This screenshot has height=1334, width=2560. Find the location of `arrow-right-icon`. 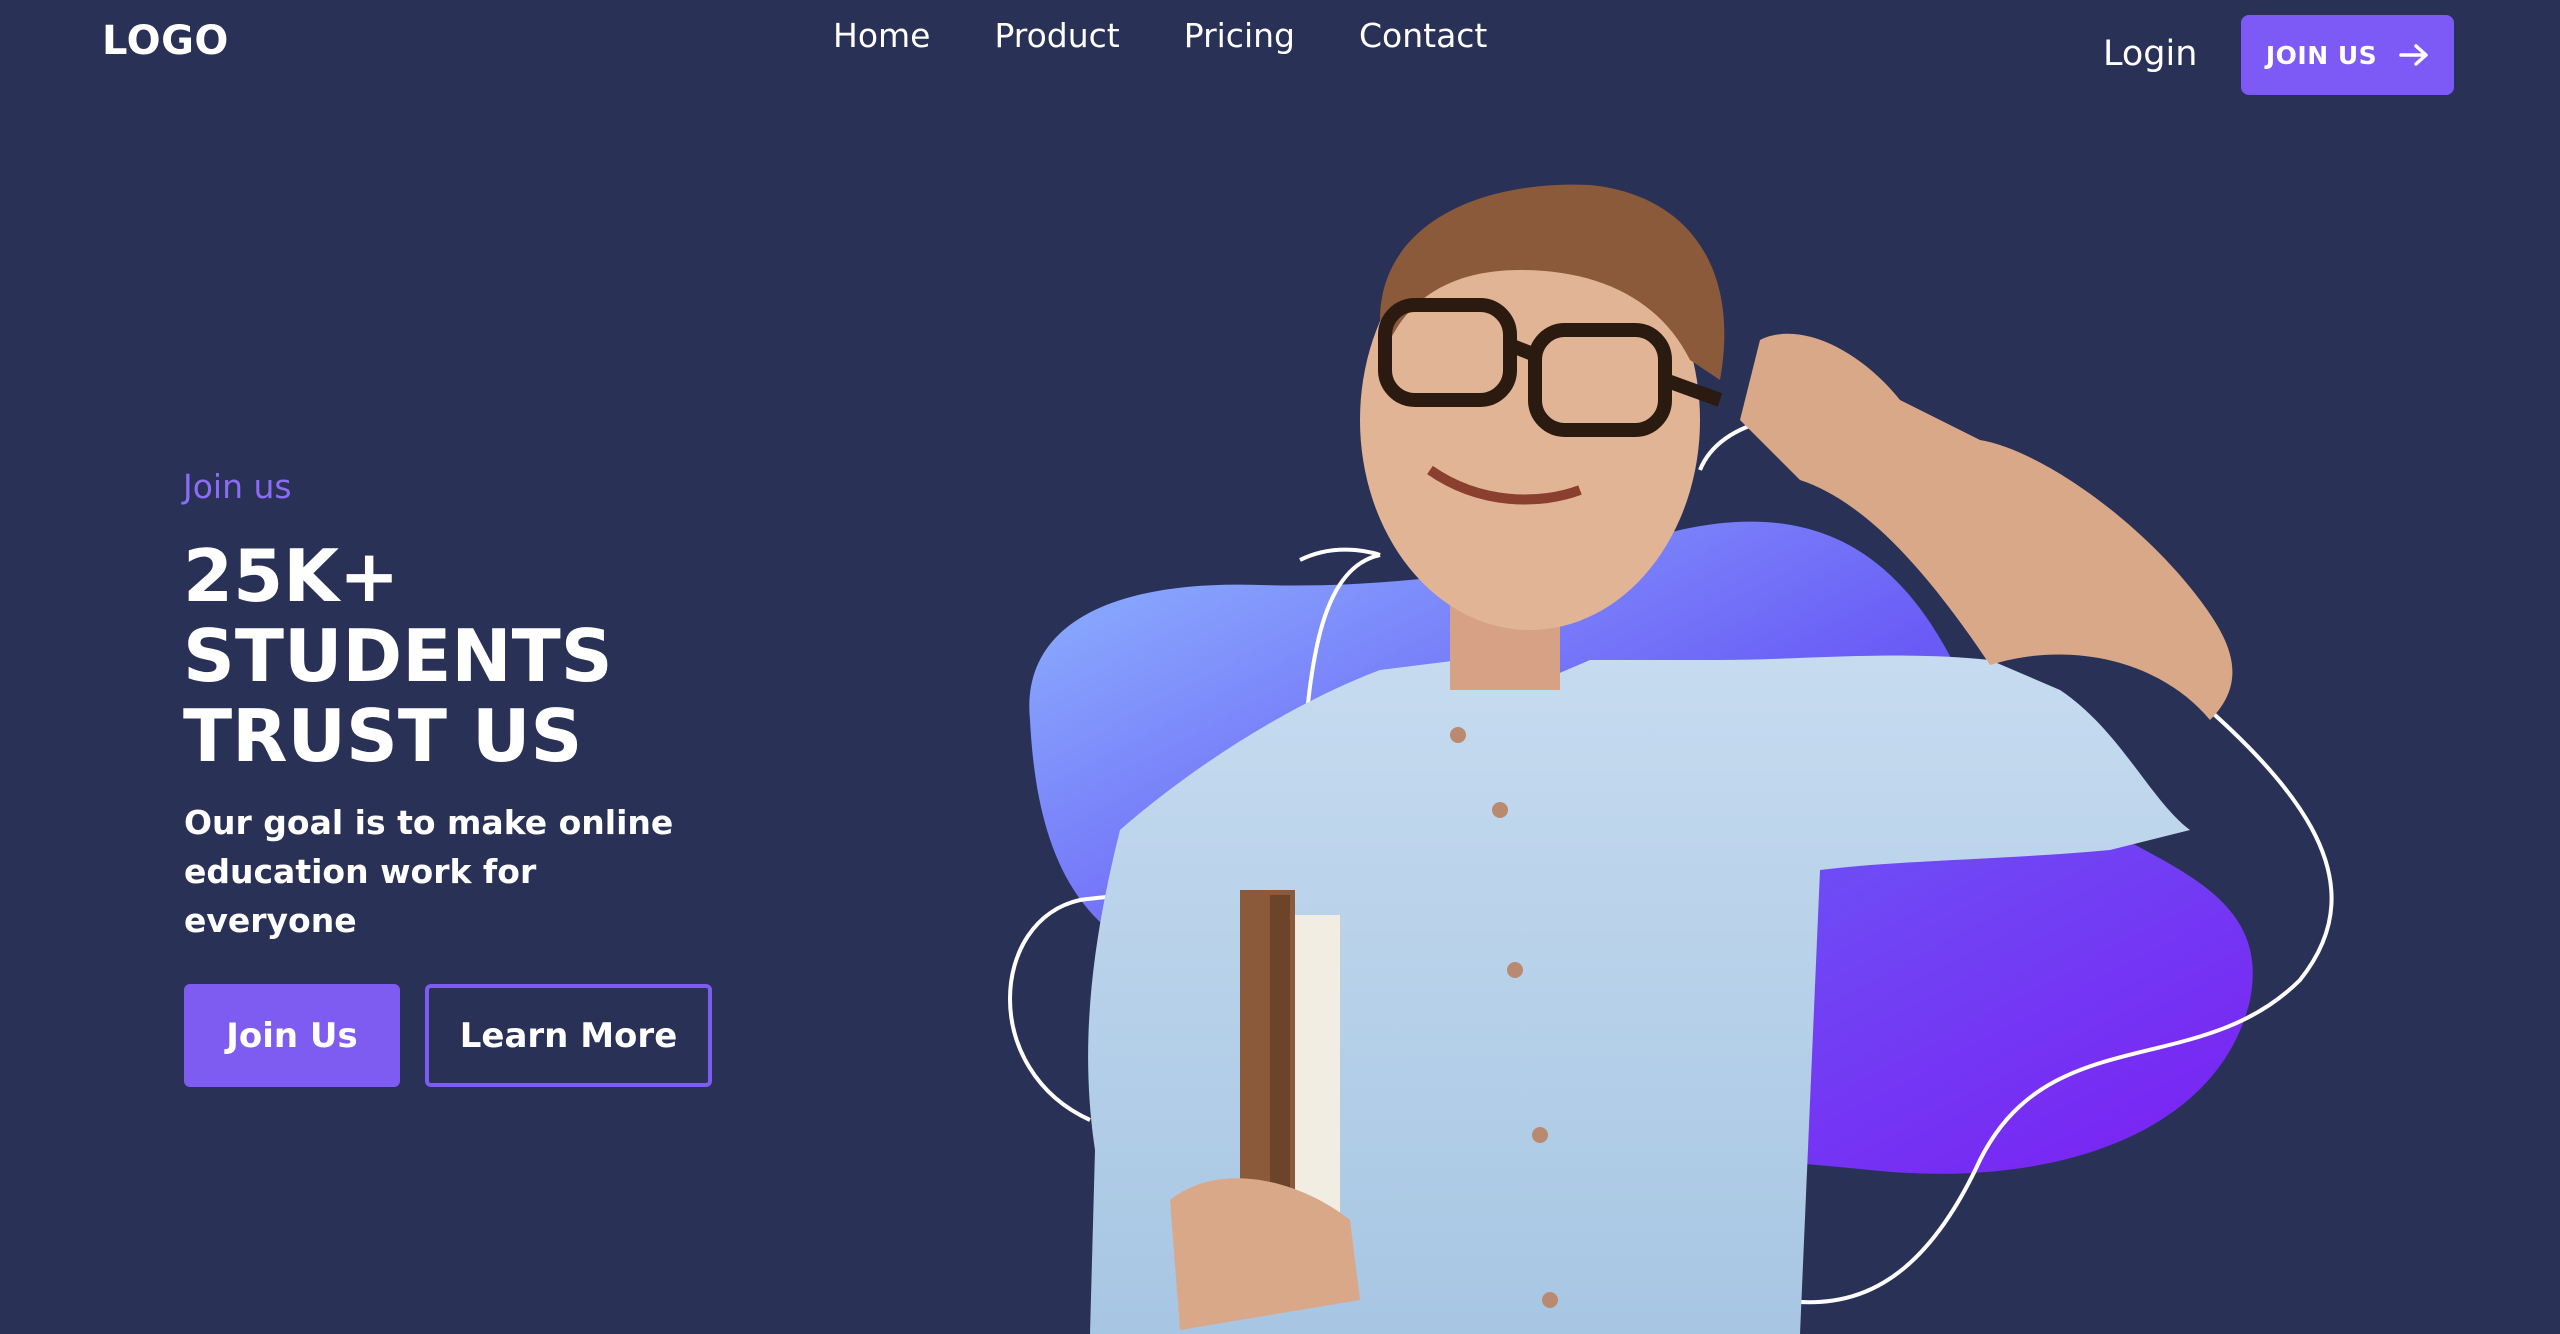

arrow-right-icon is located at coordinates (2413, 55).